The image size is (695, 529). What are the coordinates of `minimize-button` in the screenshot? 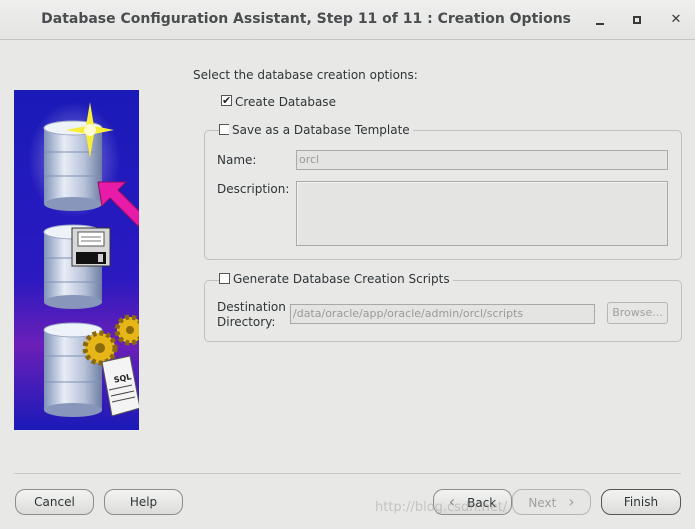 It's located at (600, 20).